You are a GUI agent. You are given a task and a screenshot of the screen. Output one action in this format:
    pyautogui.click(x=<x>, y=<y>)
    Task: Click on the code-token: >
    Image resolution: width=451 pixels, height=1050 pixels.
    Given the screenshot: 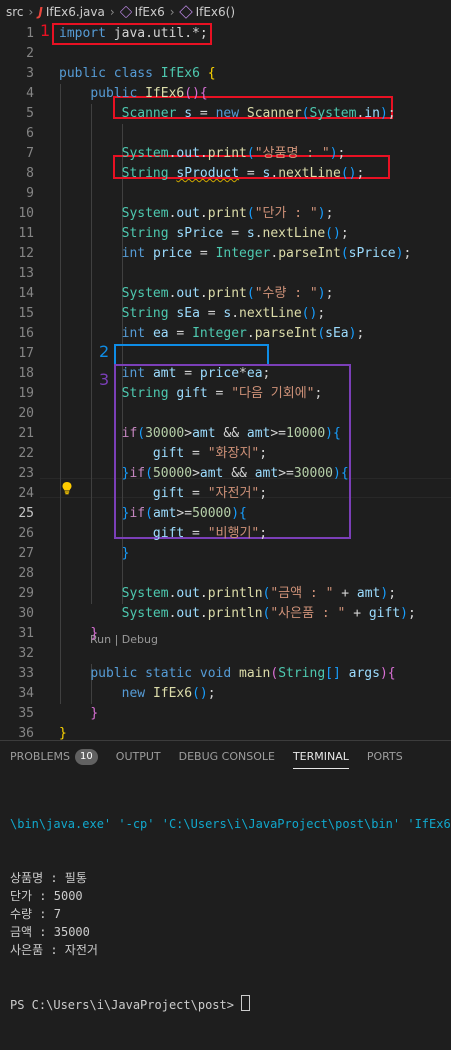 What is the action you would take?
    pyautogui.click(x=196, y=473)
    